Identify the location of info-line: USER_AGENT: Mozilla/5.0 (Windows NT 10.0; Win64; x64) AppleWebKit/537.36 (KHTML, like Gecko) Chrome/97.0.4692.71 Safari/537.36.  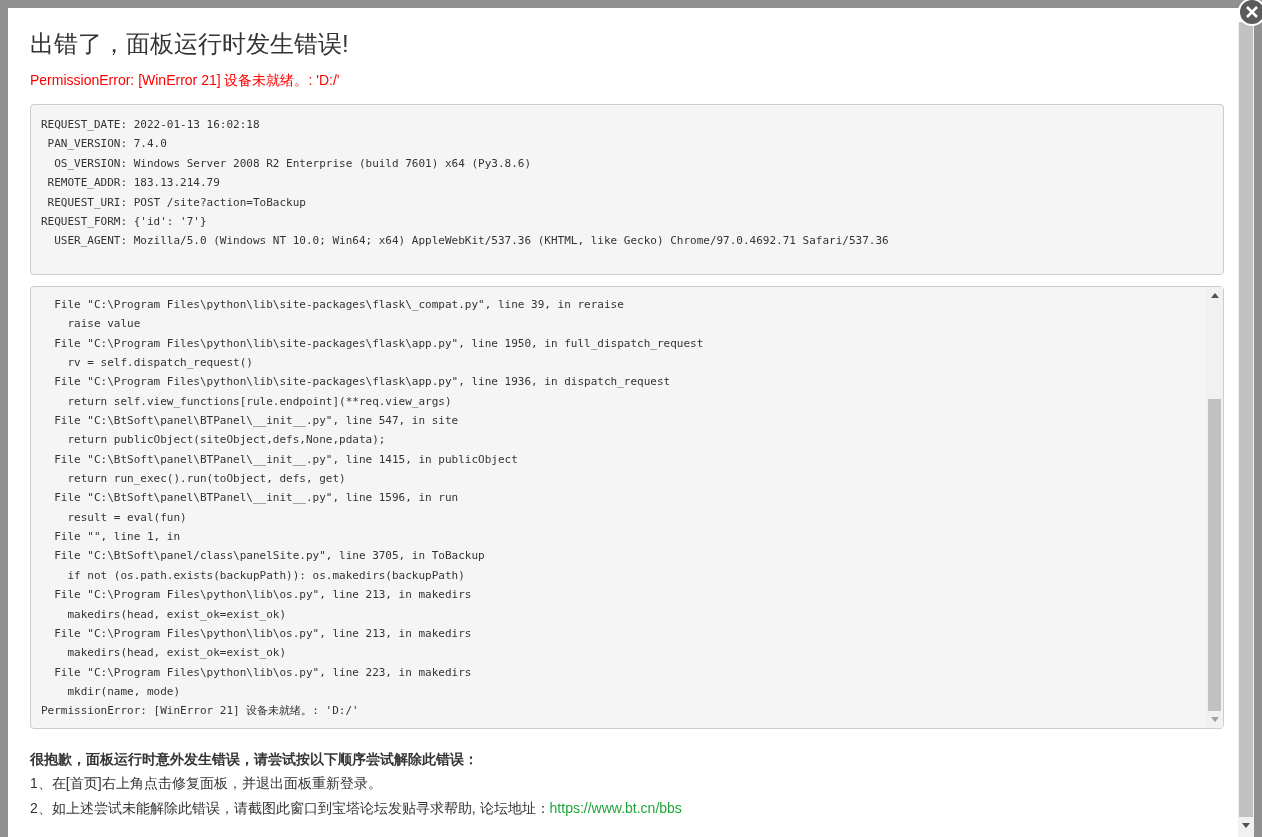
(471, 241).